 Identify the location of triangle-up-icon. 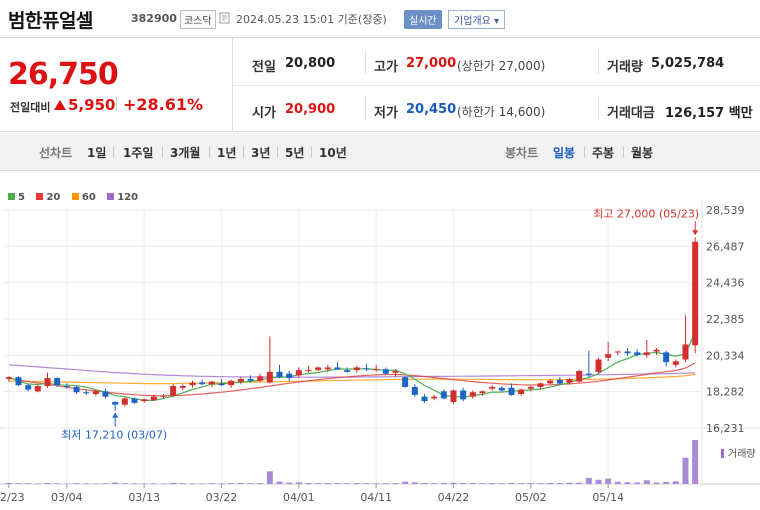
(60, 105).